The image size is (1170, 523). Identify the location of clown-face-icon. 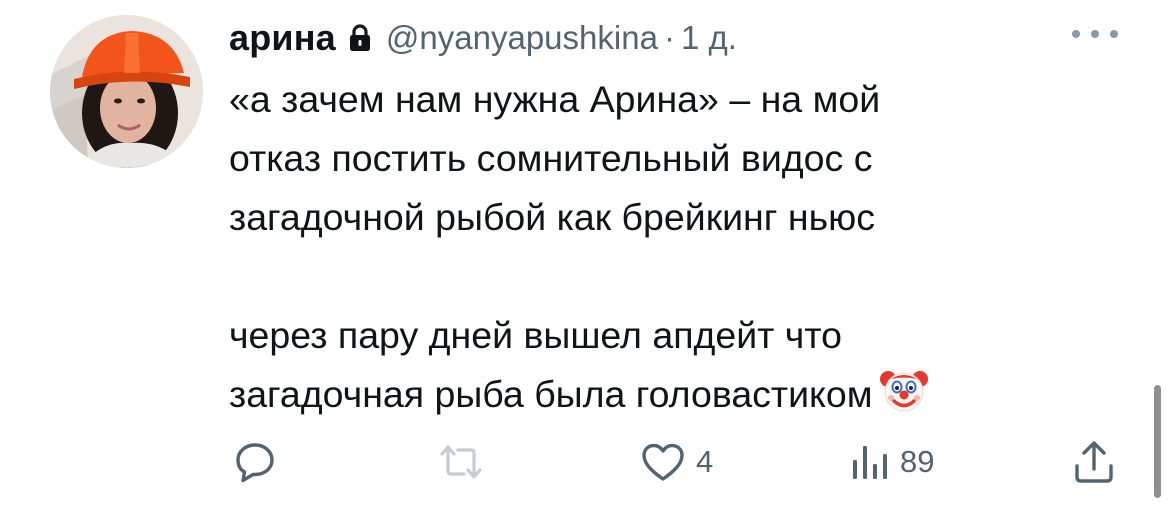
(904, 398).